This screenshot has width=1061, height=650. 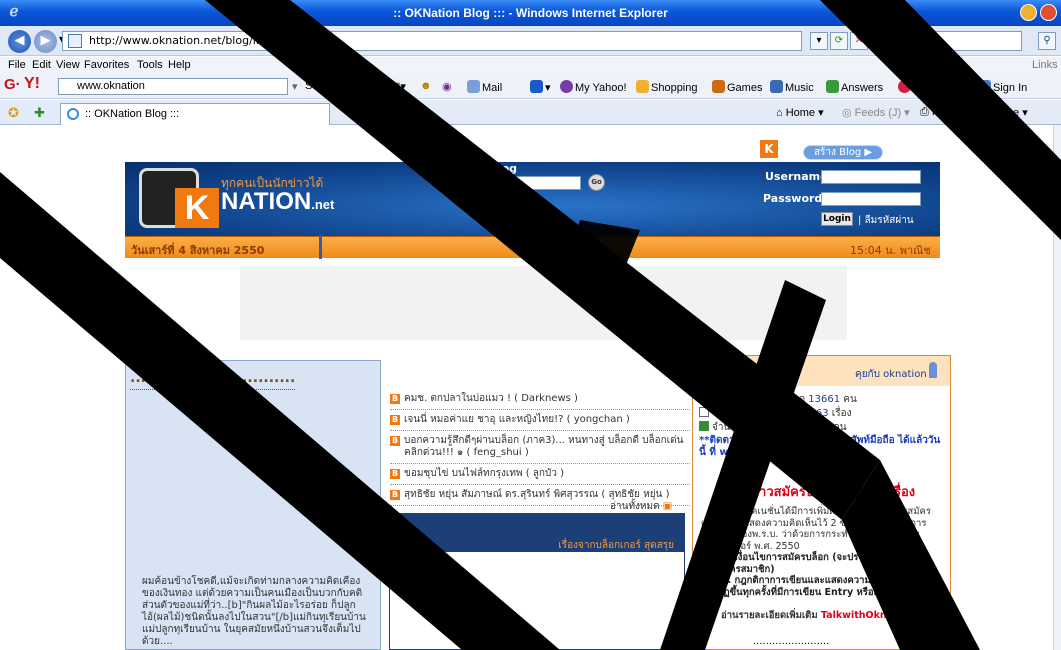 I want to click on notes-icon: ▤▾, so click(x=398, y=86).